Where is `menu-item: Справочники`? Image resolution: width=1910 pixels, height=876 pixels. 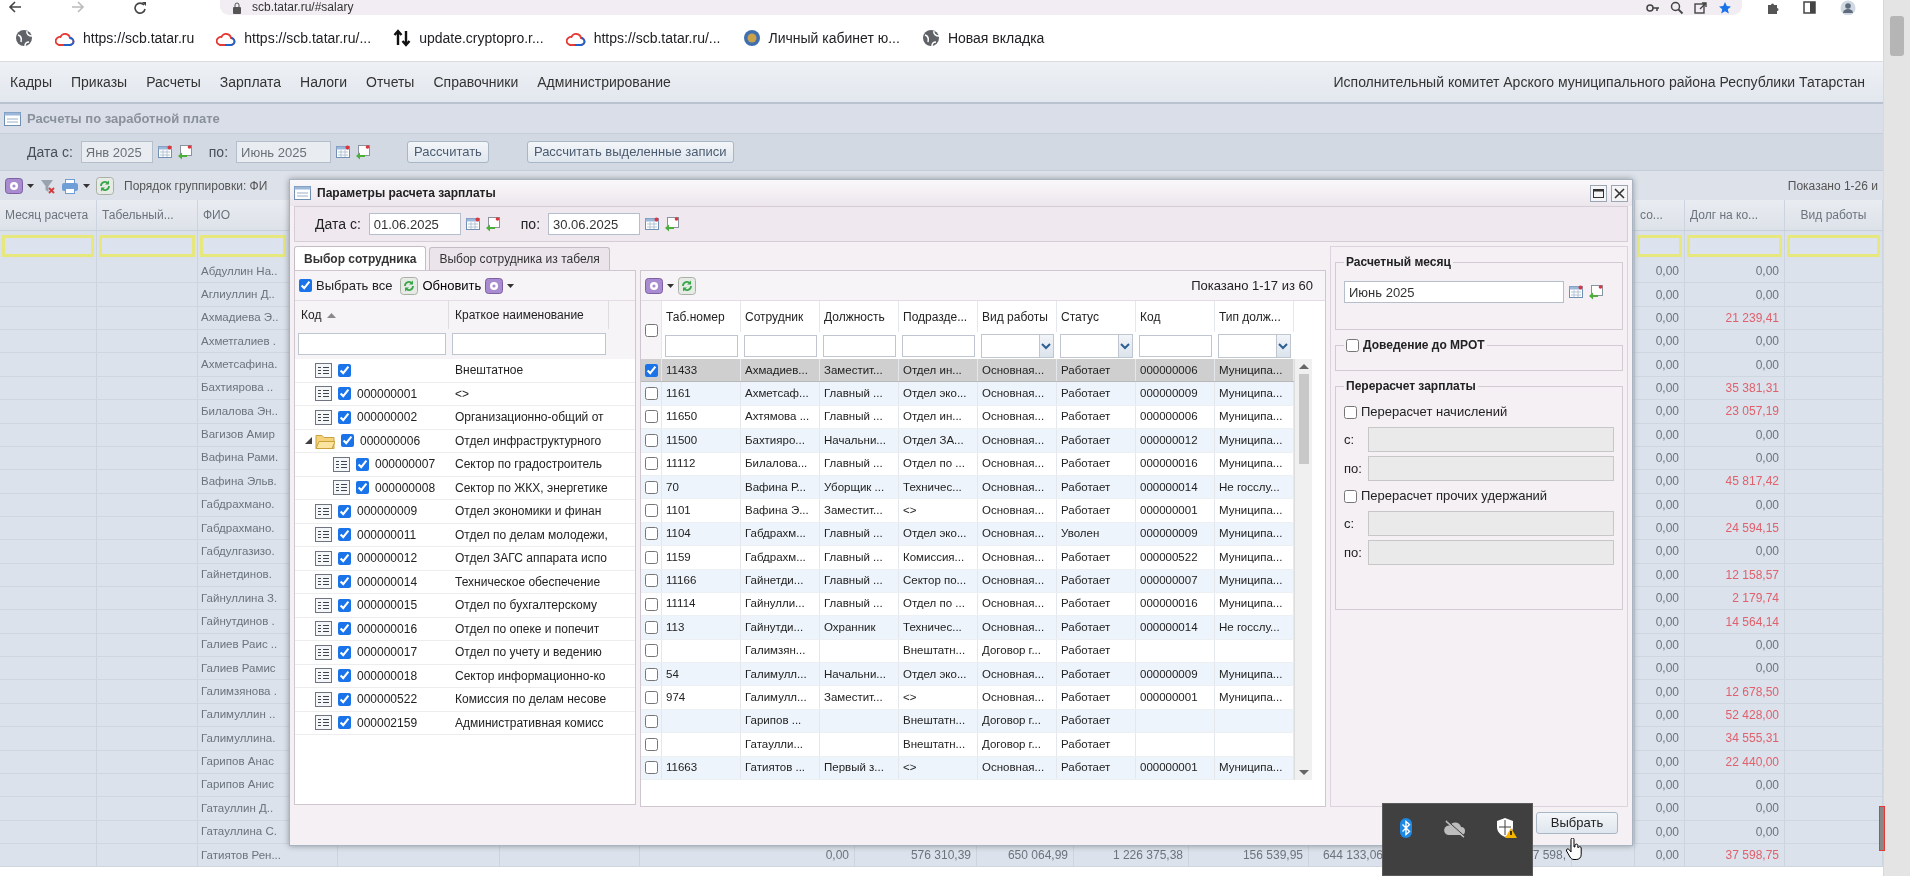 menu-item: Справочники is located at coordinates (476, 82).